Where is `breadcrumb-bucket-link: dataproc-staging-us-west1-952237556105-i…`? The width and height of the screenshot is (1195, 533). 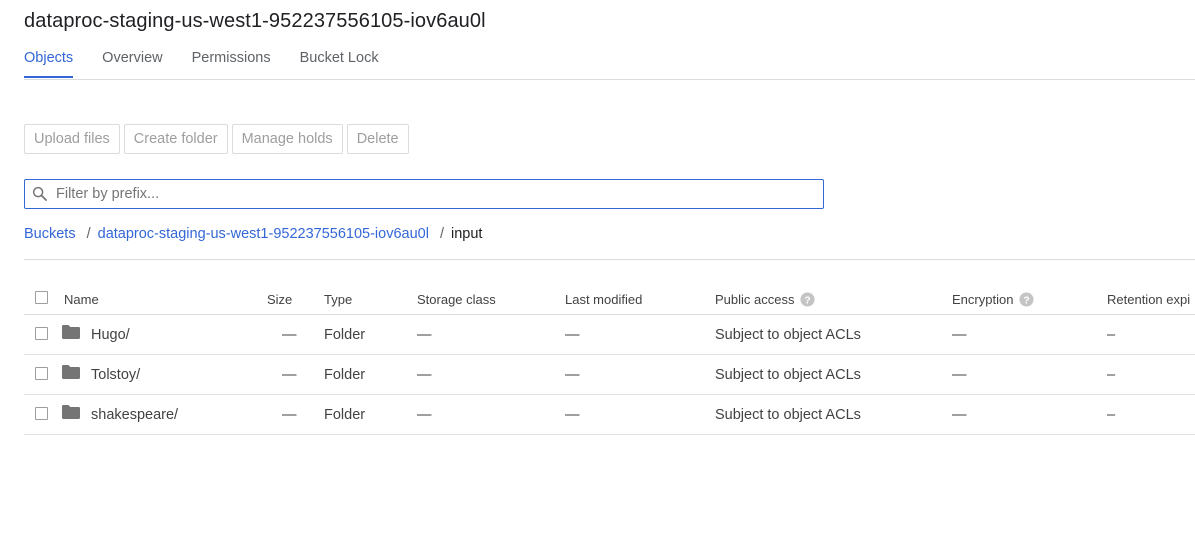
breadcrumb-bucket-link: dataproc-staging-us-west1-952237556105-i… is located at coordinates (263, 234).